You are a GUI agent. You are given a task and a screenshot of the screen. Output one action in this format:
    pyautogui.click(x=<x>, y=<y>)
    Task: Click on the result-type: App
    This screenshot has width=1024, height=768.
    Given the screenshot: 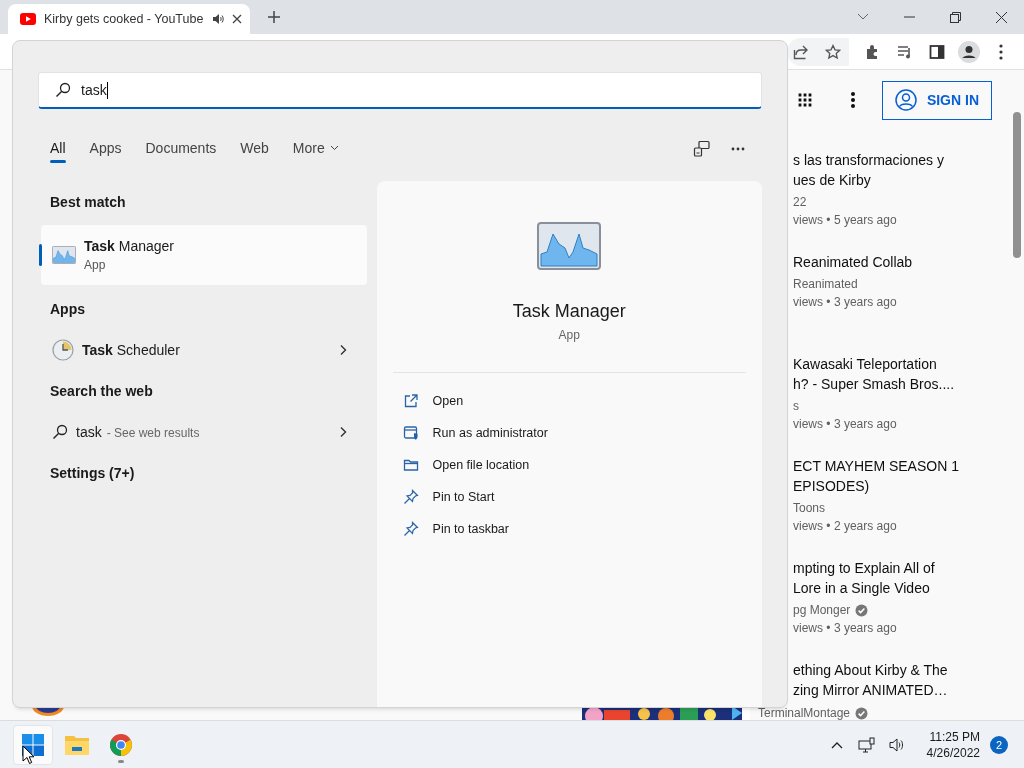 What is the action you would take?
    pyautogui.click(x=95, y=265)
    